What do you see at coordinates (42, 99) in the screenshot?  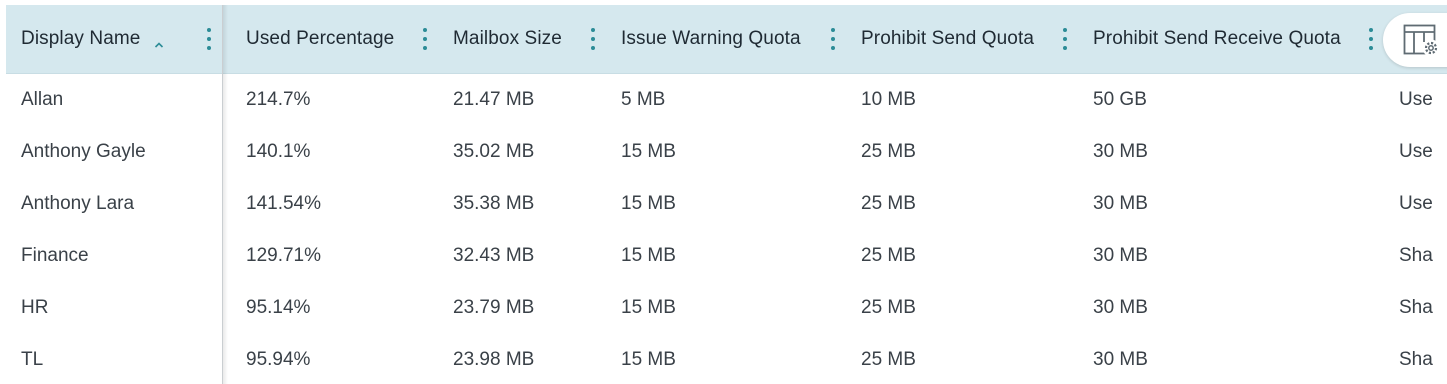 I see `cell-display-name: Allan` at bounding box center [42, 99].